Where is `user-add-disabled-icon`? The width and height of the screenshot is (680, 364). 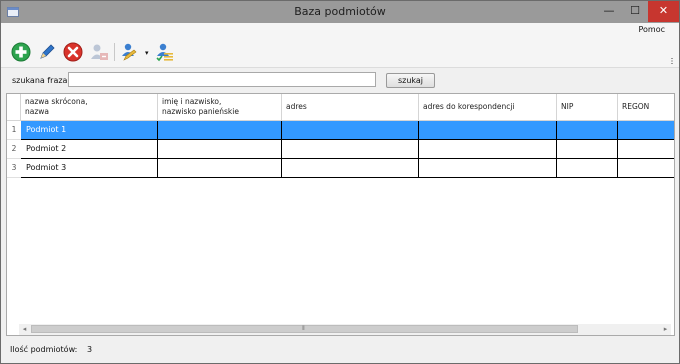 user-add-disabled-icon is located at coordinates (99, 52).